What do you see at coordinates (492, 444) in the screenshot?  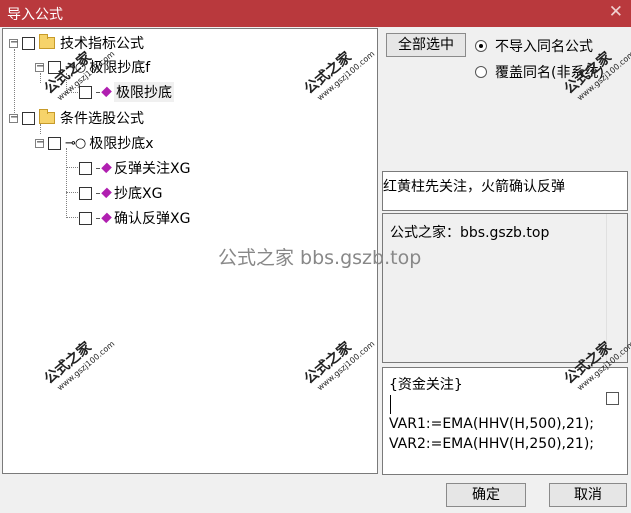 I see `code-line: VAR2:=EMA(HHV(H,250),21);` at bounding box center [492, 444].